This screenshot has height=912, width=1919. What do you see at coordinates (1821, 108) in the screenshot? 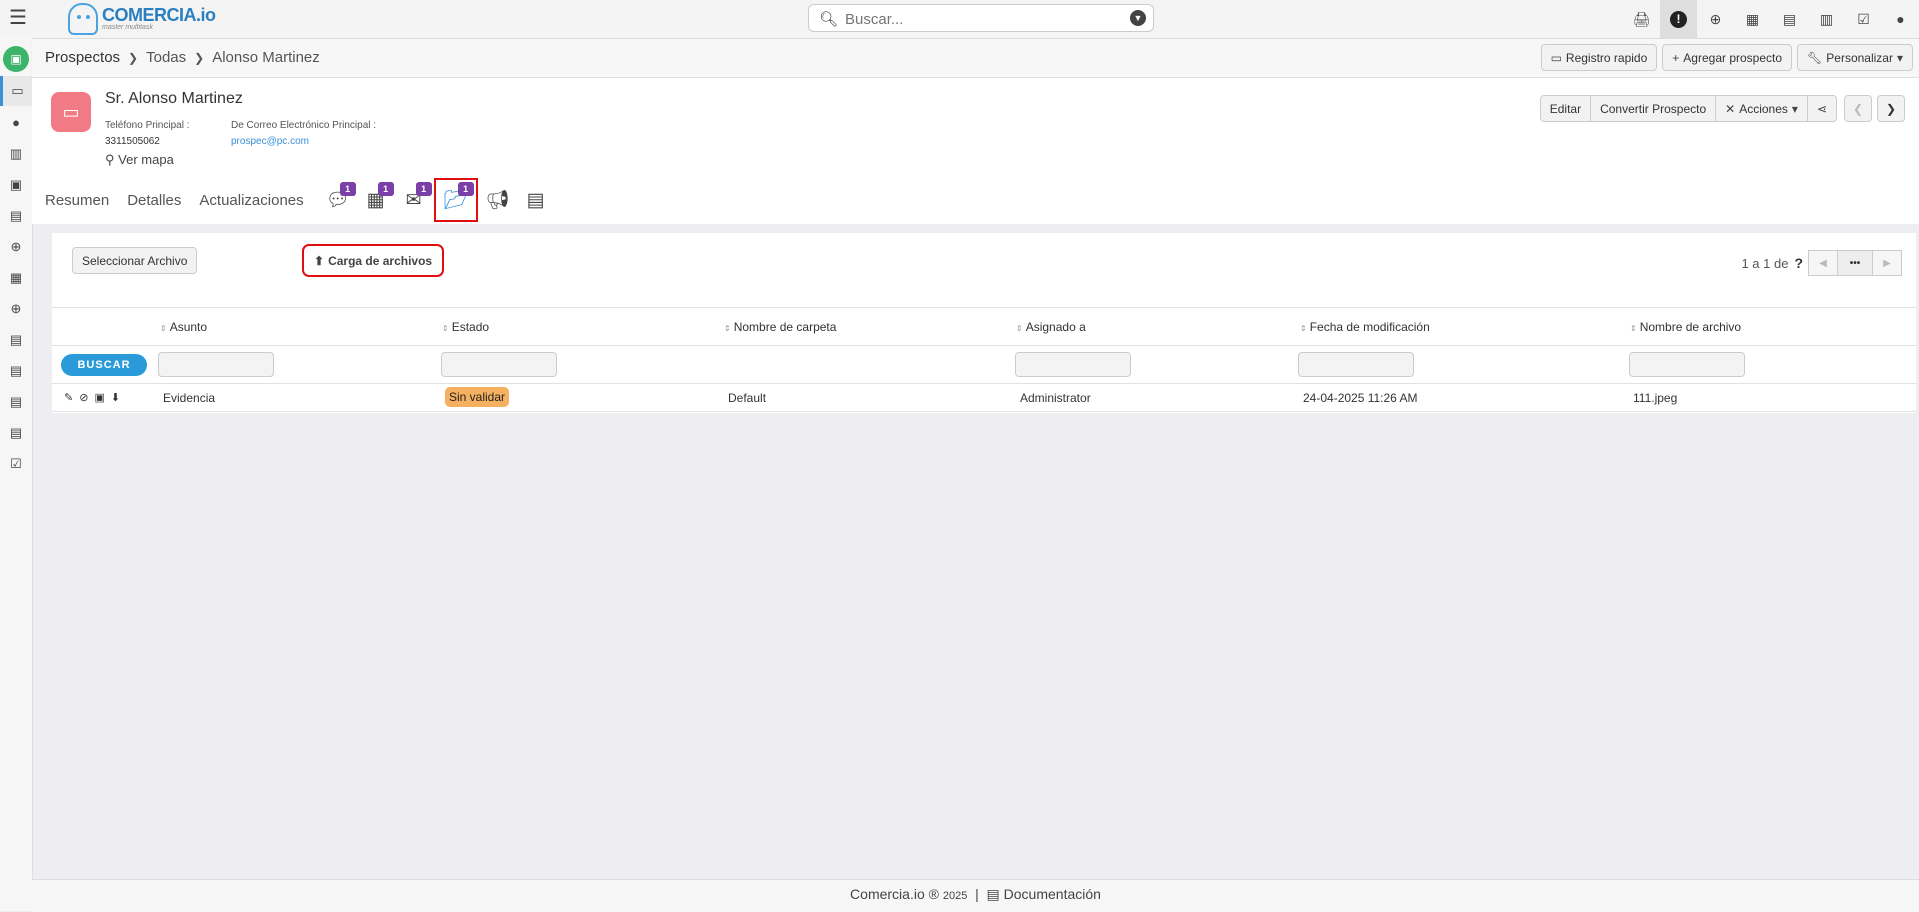
I see `share-button: ⋖` at bounding box center [1821, 108].